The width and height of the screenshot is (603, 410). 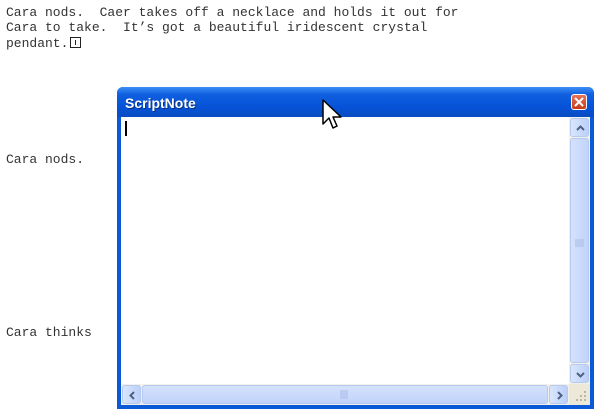 I want to click on scroll-down-button, so click(x=579, y=373).